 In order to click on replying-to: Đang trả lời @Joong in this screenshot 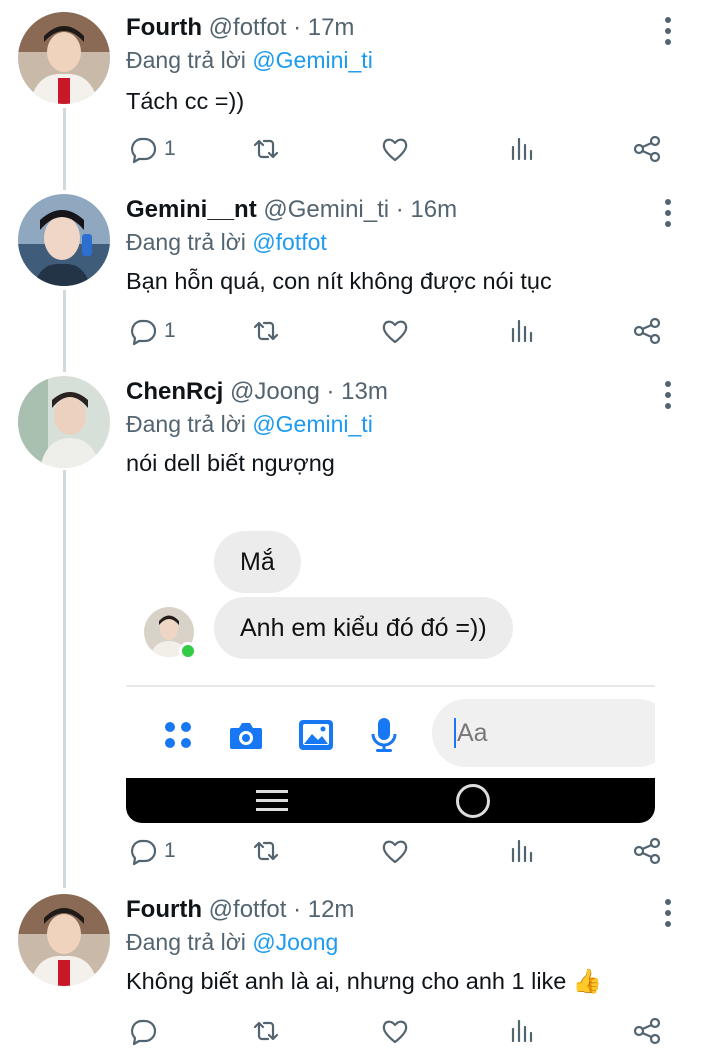, I will do `click(232, 942)`.